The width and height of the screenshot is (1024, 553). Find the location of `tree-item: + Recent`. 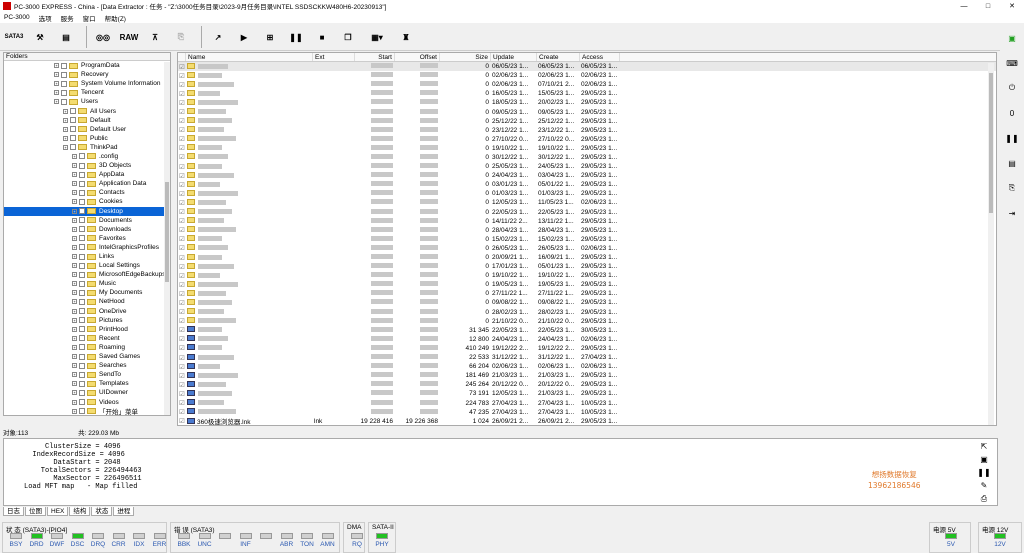

tree-item: + Recent is located at coordinates (87, 338).